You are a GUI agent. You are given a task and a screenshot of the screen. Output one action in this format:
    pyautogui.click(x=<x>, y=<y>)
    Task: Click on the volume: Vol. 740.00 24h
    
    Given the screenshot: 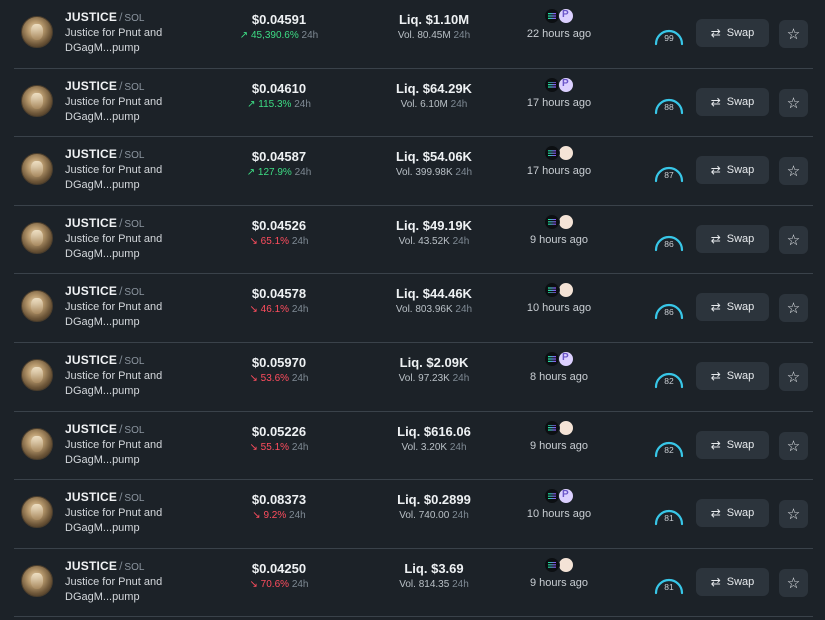 What is the action you would take?
    pyautogui.click(x=434, y=515)
    